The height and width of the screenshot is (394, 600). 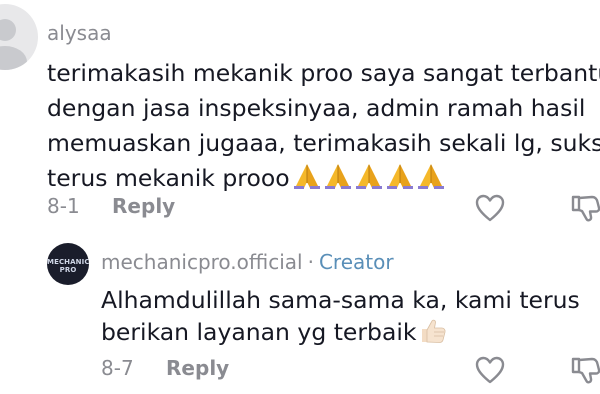 I want to click on thumbs-up-emoji, so click(x=433, y=331).